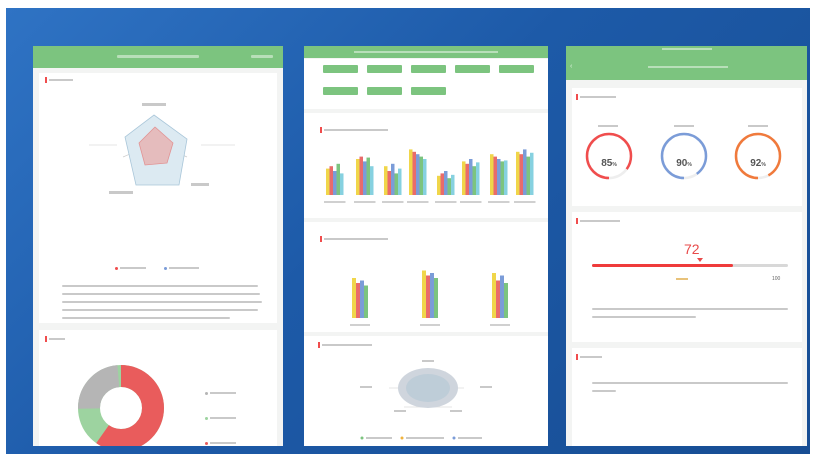  What do you see at coordinates (663, 265) in the screenshot?
I see `slider-fill` at bounding box center [663, 265].